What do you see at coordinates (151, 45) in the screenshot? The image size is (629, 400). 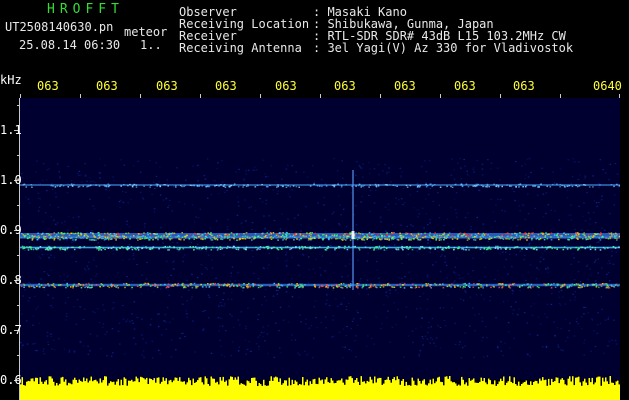 I see `count-label: 1..` at bounding box center [151, 45].